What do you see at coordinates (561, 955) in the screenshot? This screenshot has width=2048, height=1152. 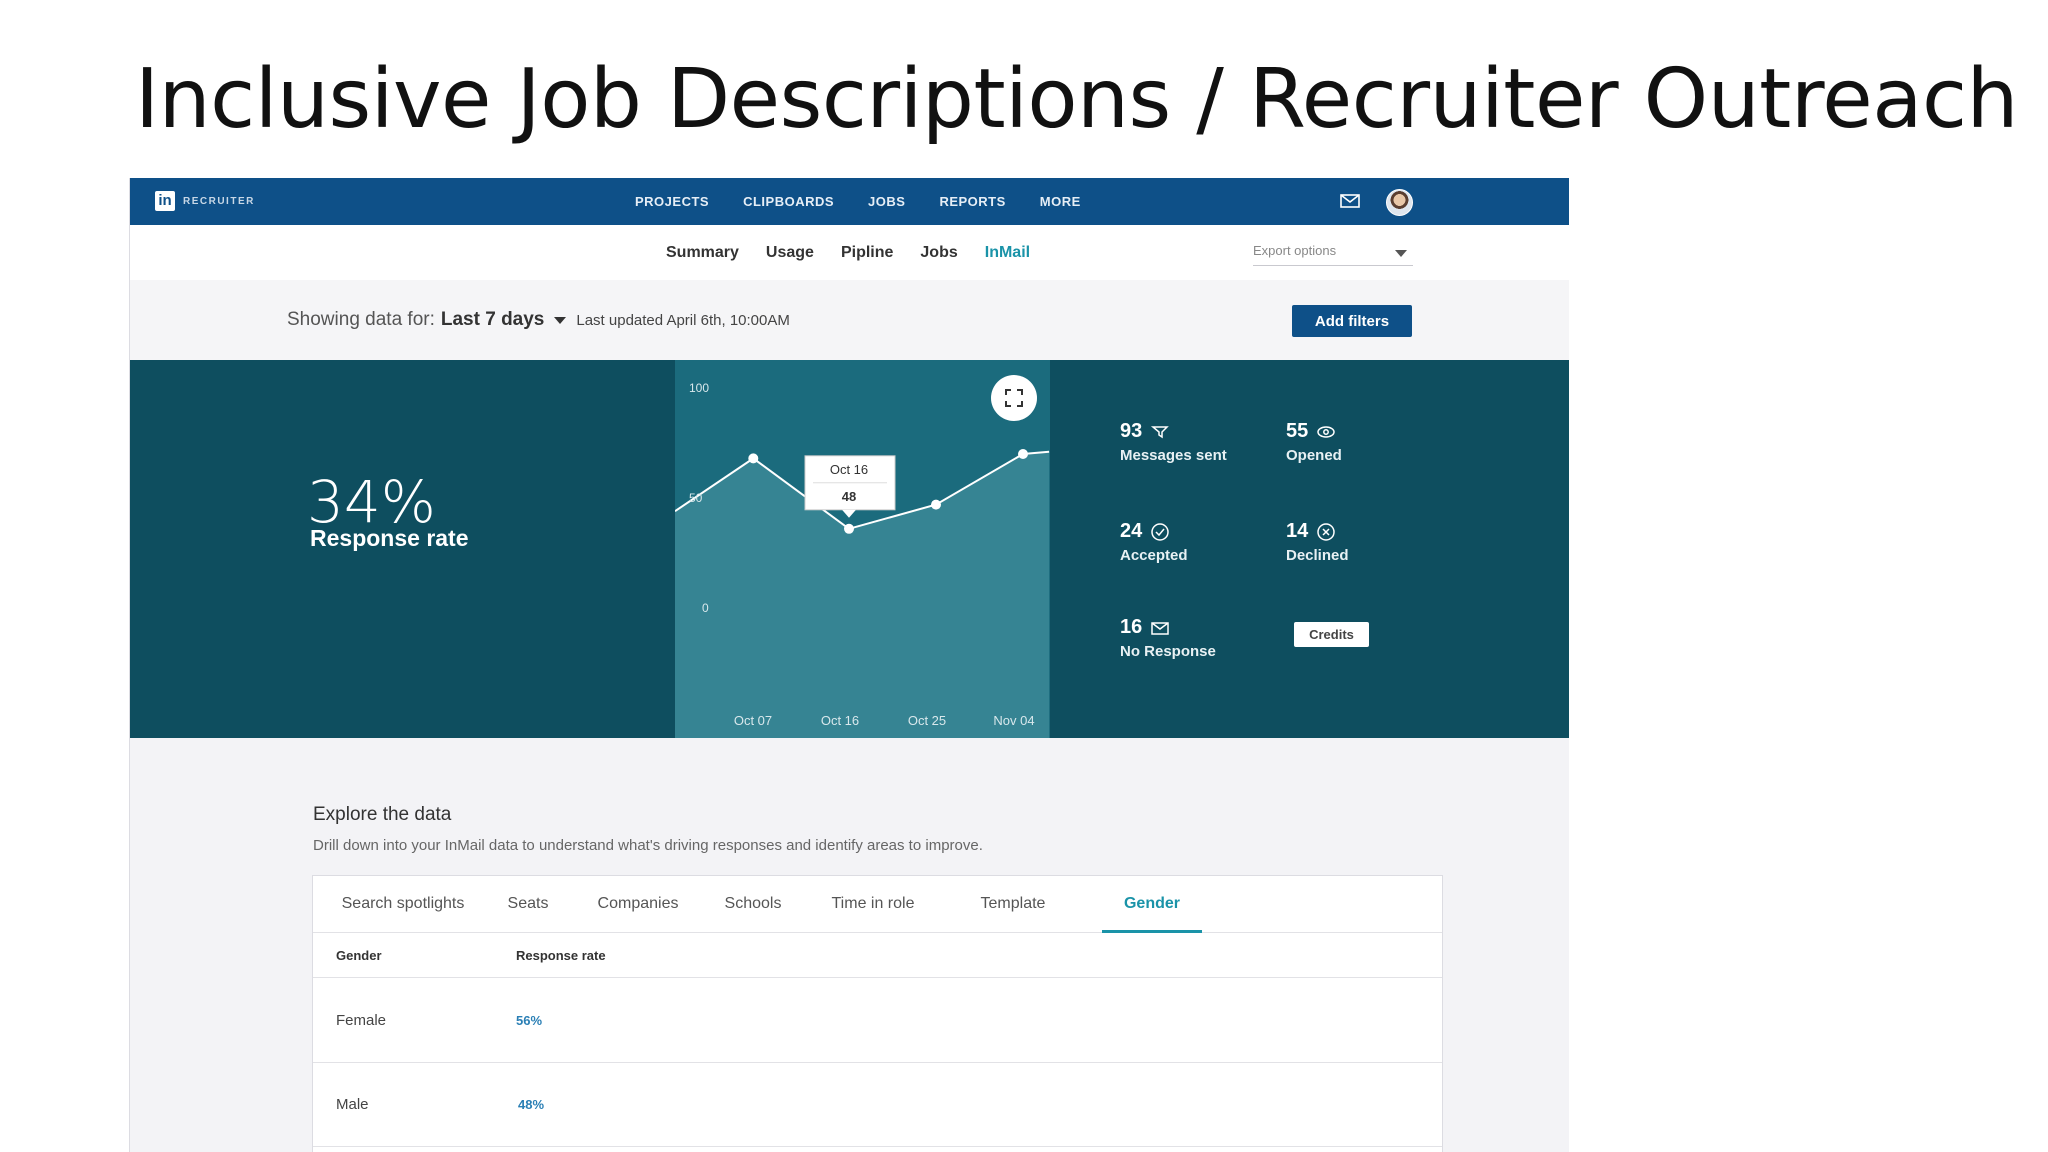 I see `column-header-response-rate: Response rate` at bounding box center [561, 955].